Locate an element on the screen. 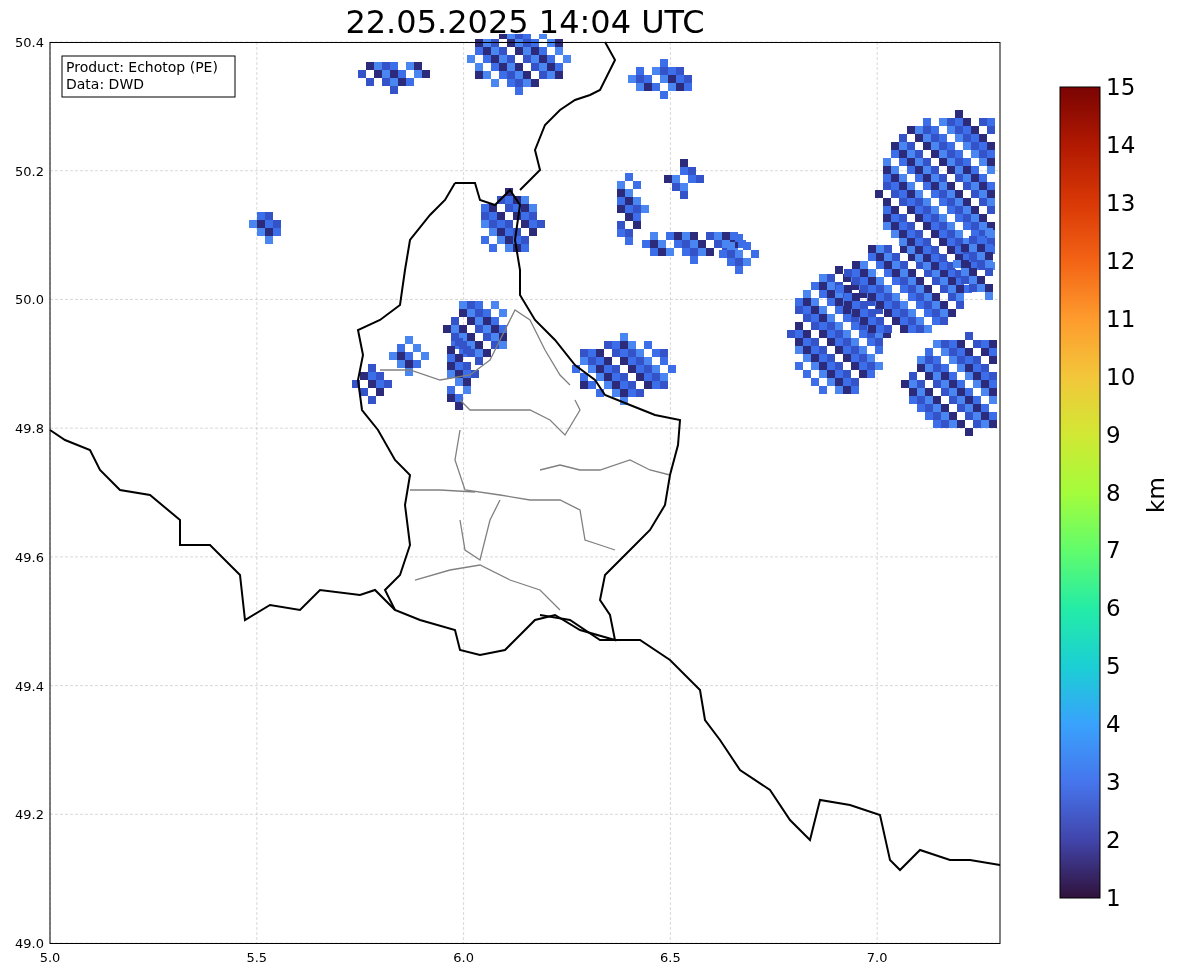 This screenshot has width=1178, height=976. colorbar-tick-label: 6 is located at coordinates (1113, 608).